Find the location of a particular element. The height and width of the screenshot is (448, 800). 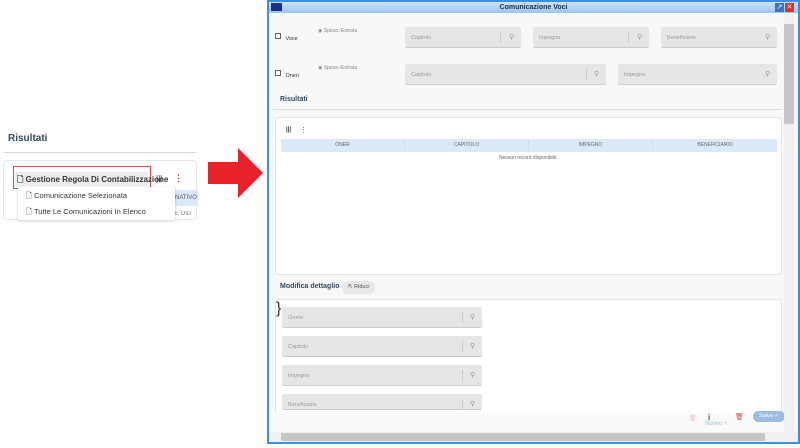

oneri-checkbox: Oneri is located at coordinates (287, 73).